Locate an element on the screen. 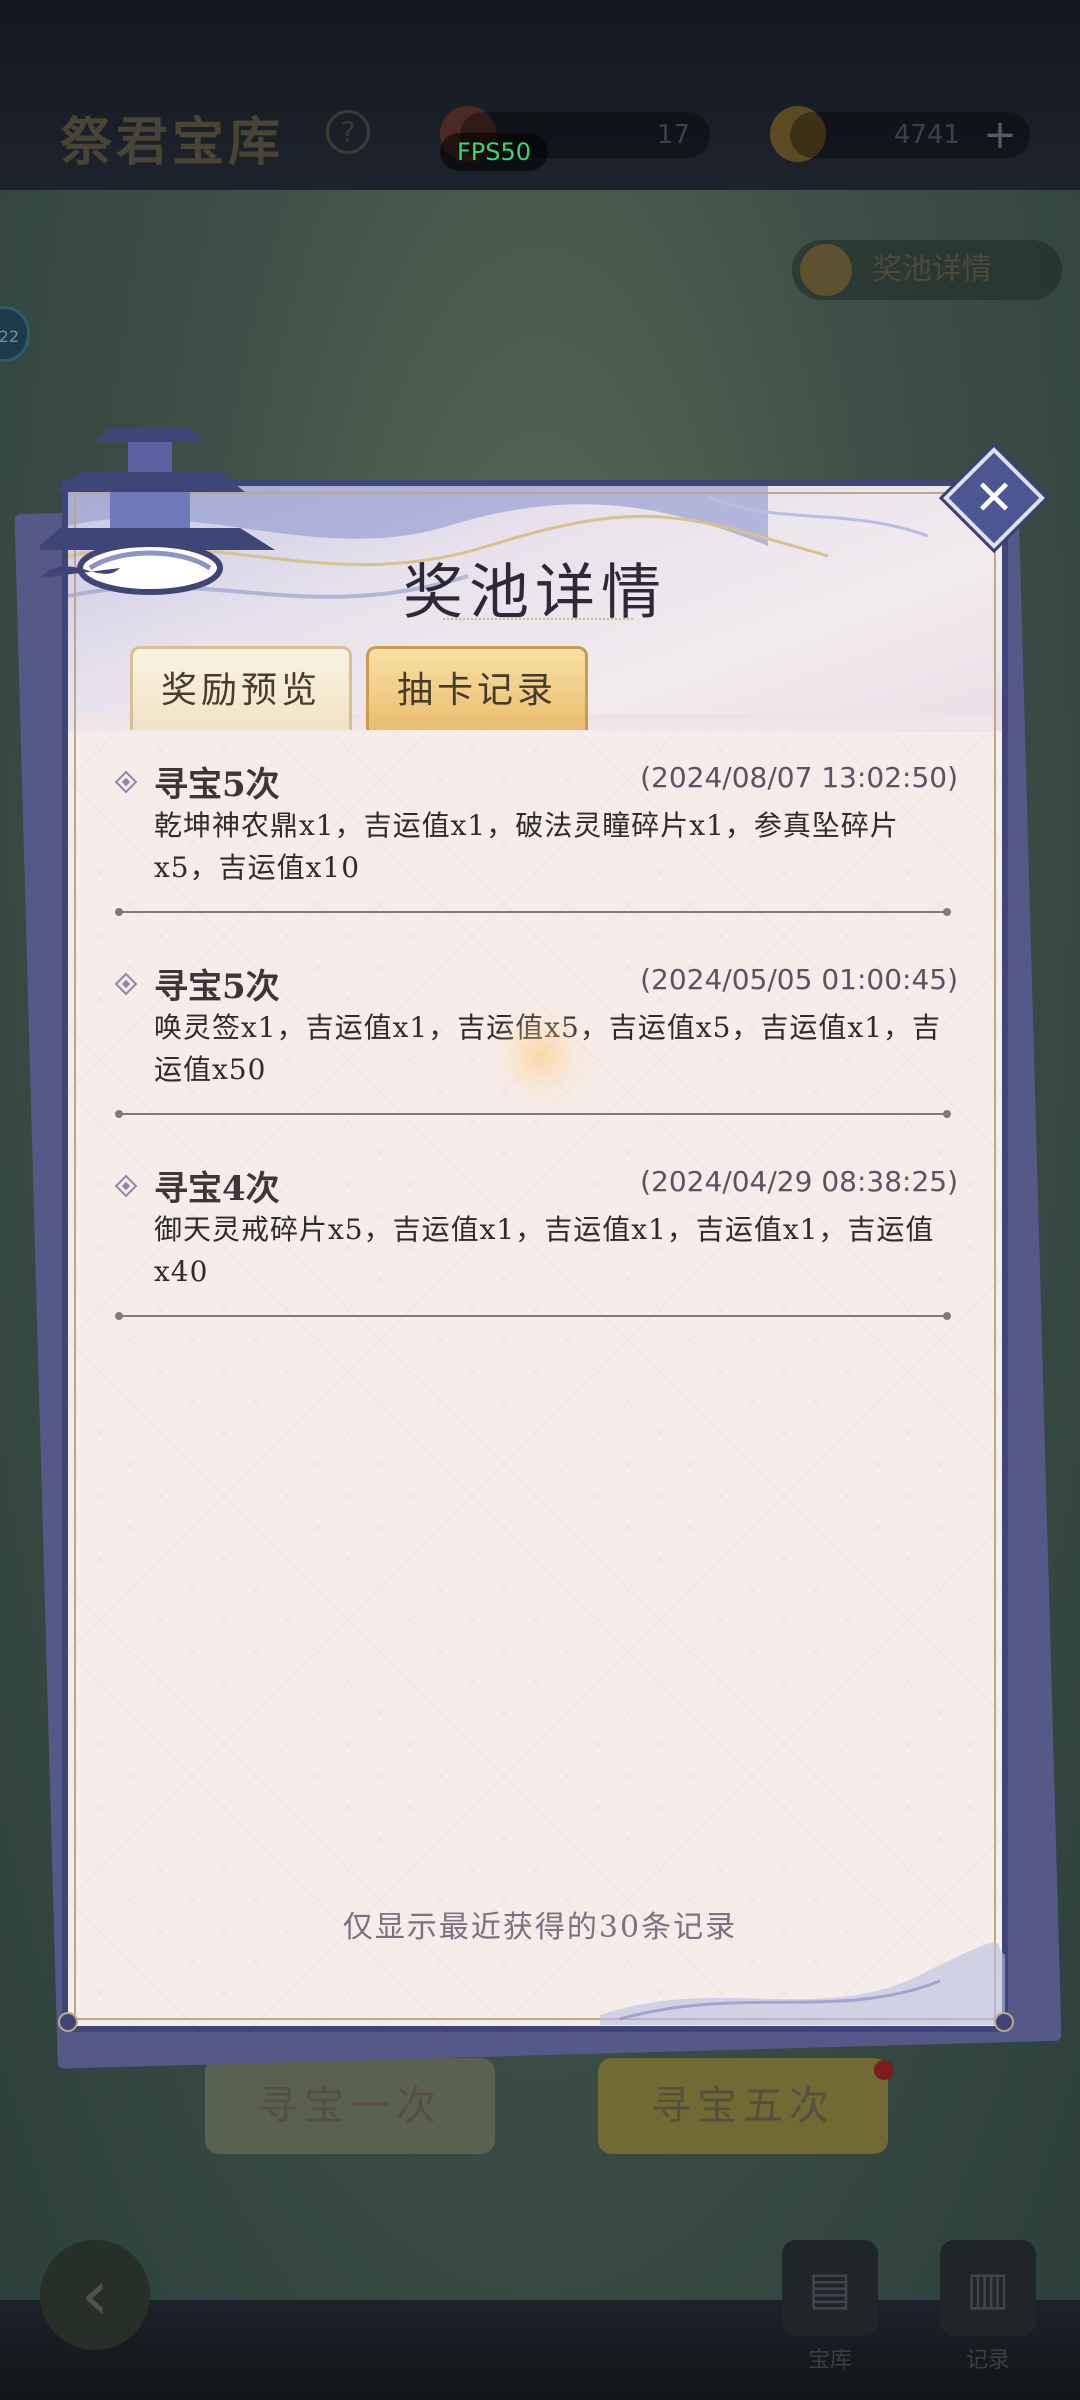  footer-wave-decoration is located at coordinates (802, 1983).